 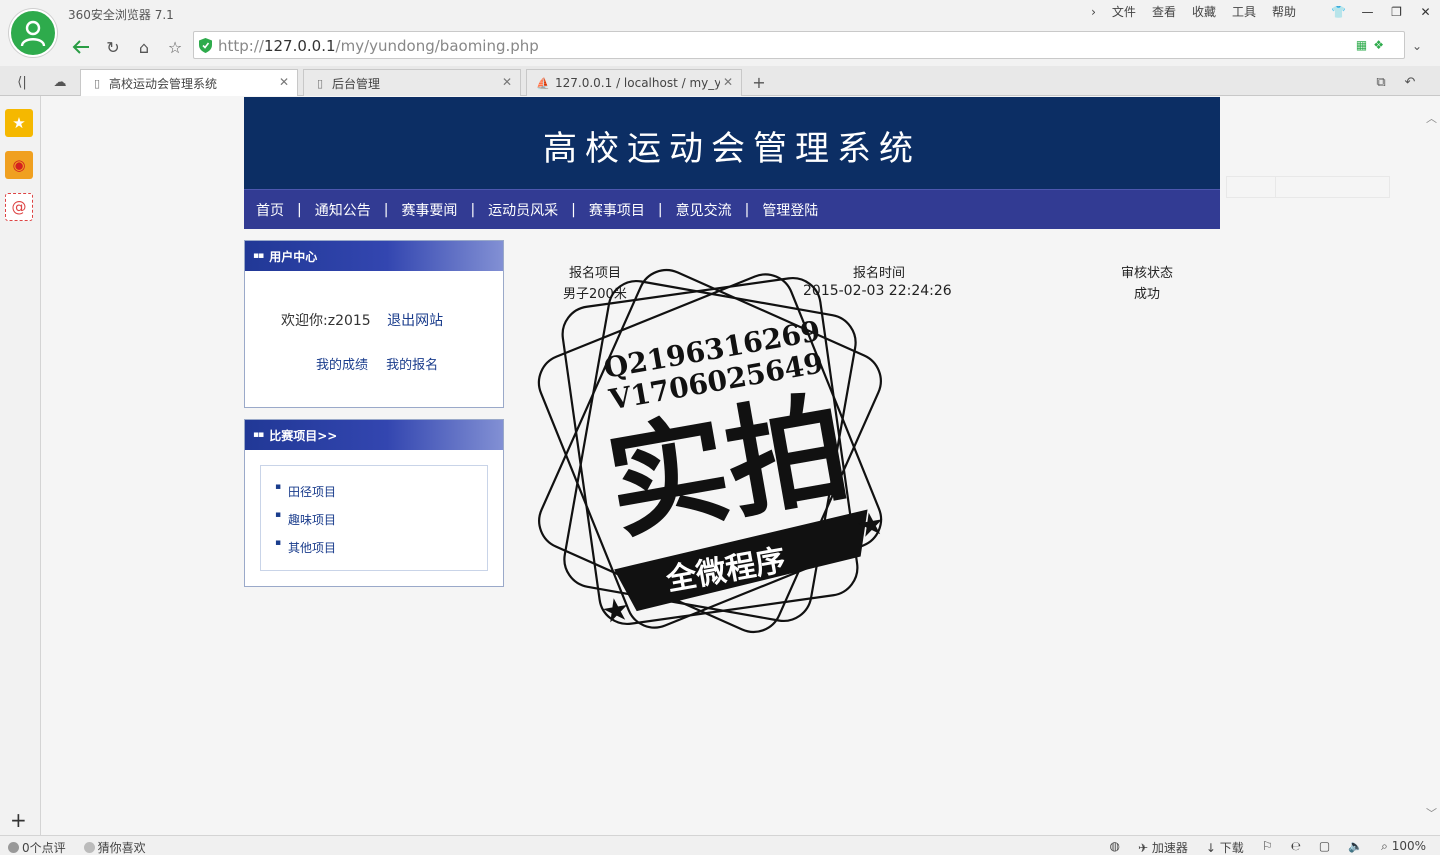 I want to click on events-title: 比赛项目>>, so click(x=303, y=435).